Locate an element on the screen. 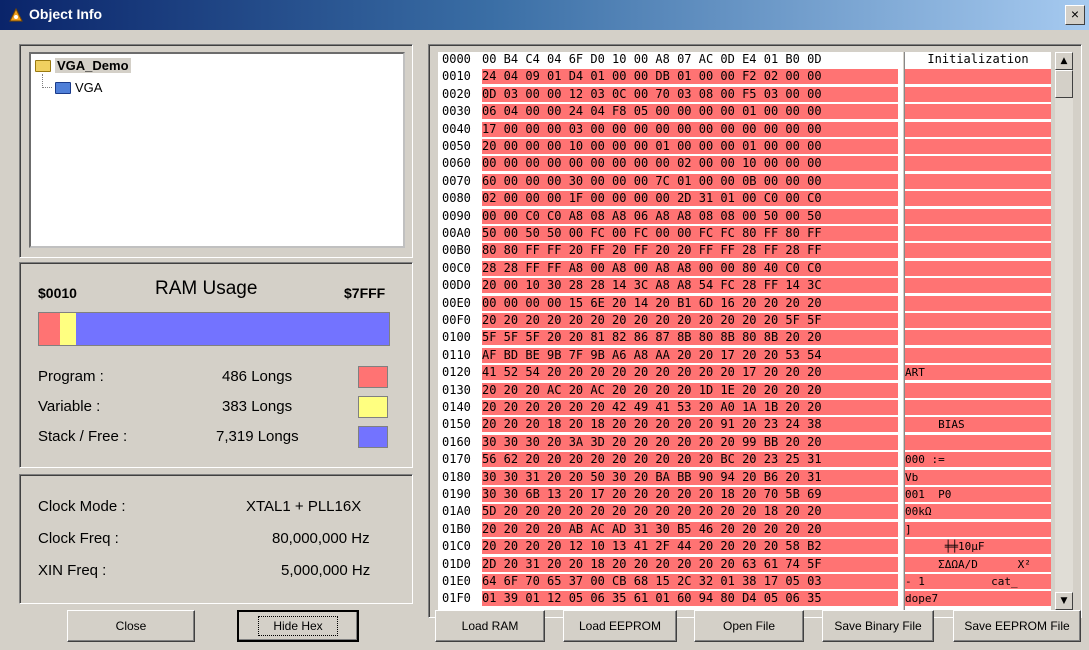  hex-scrollbar: ▲ ▼ is located at coordinates (1064, 331).